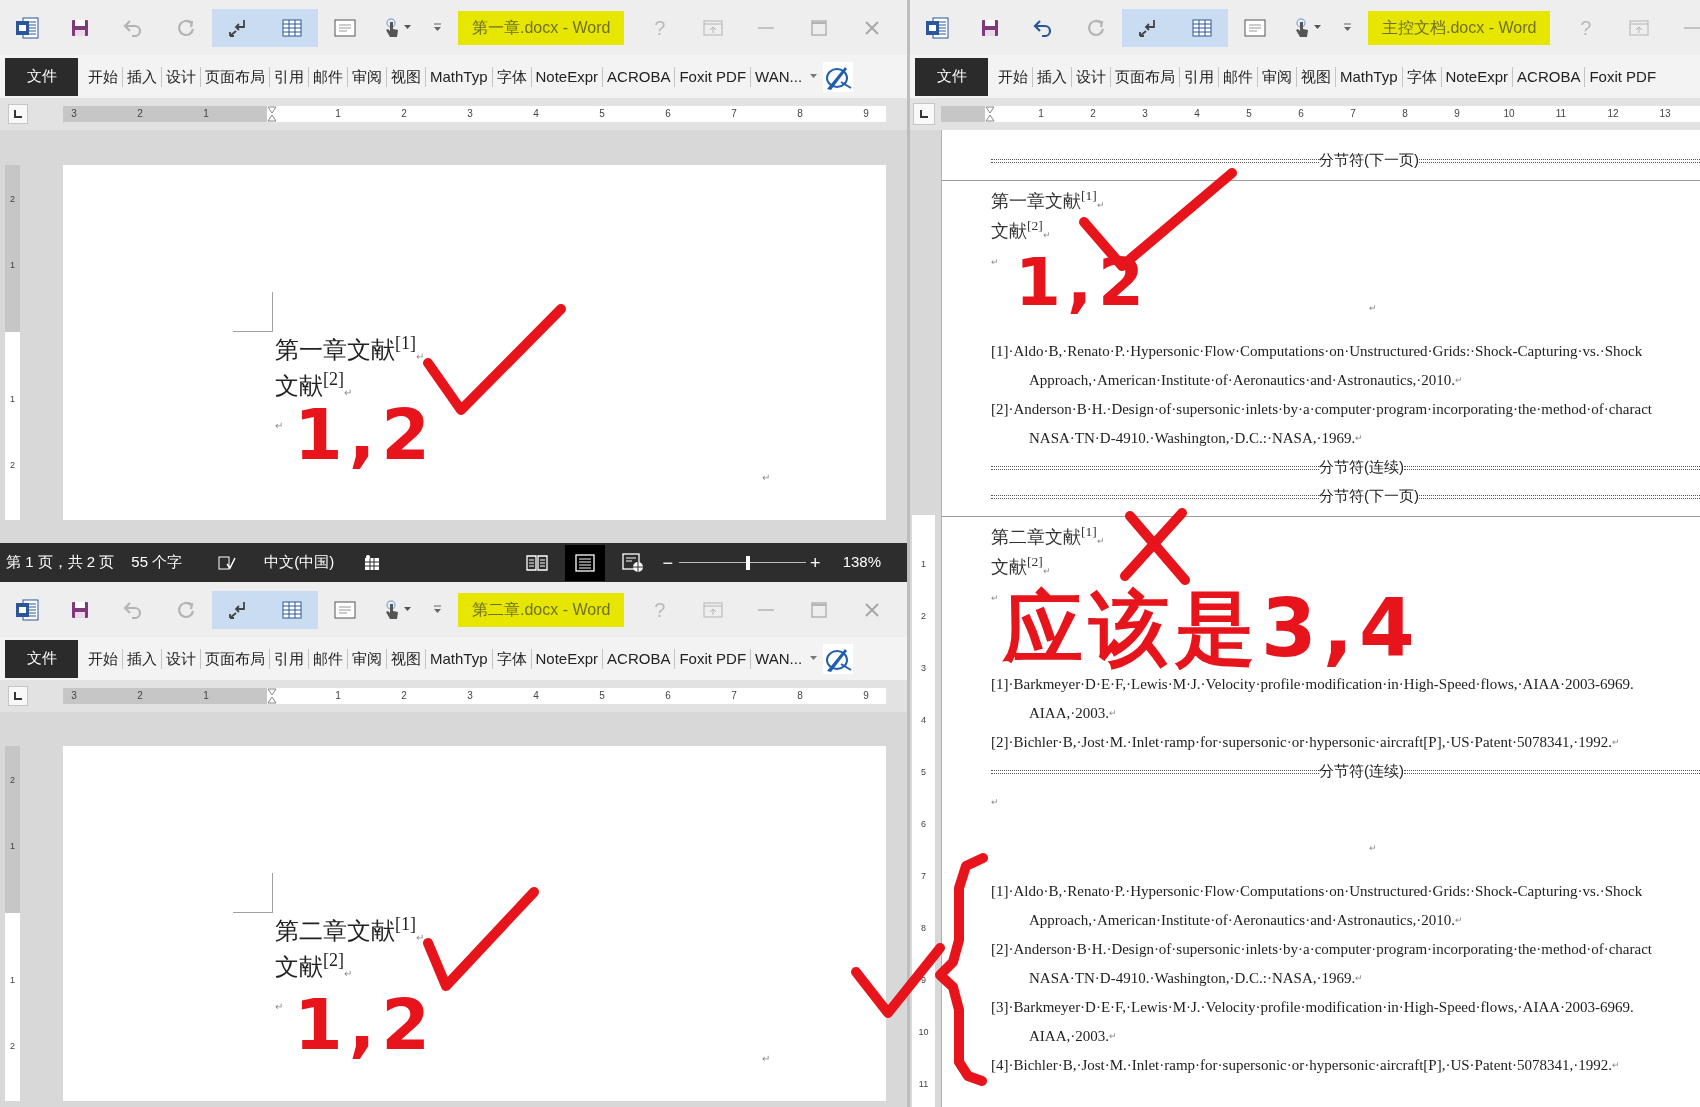 The image size is (1700, 1107). I want to click on keypad-icon, so click(372, 562).